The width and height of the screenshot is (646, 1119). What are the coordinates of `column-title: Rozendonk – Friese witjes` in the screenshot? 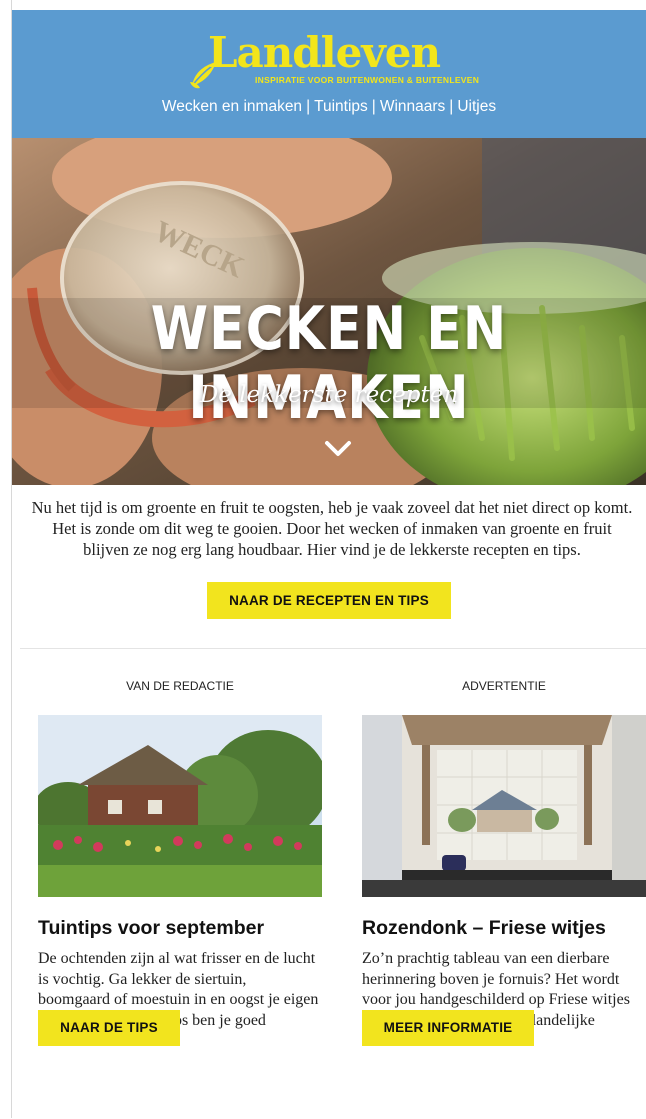 It's located at (504, 928).